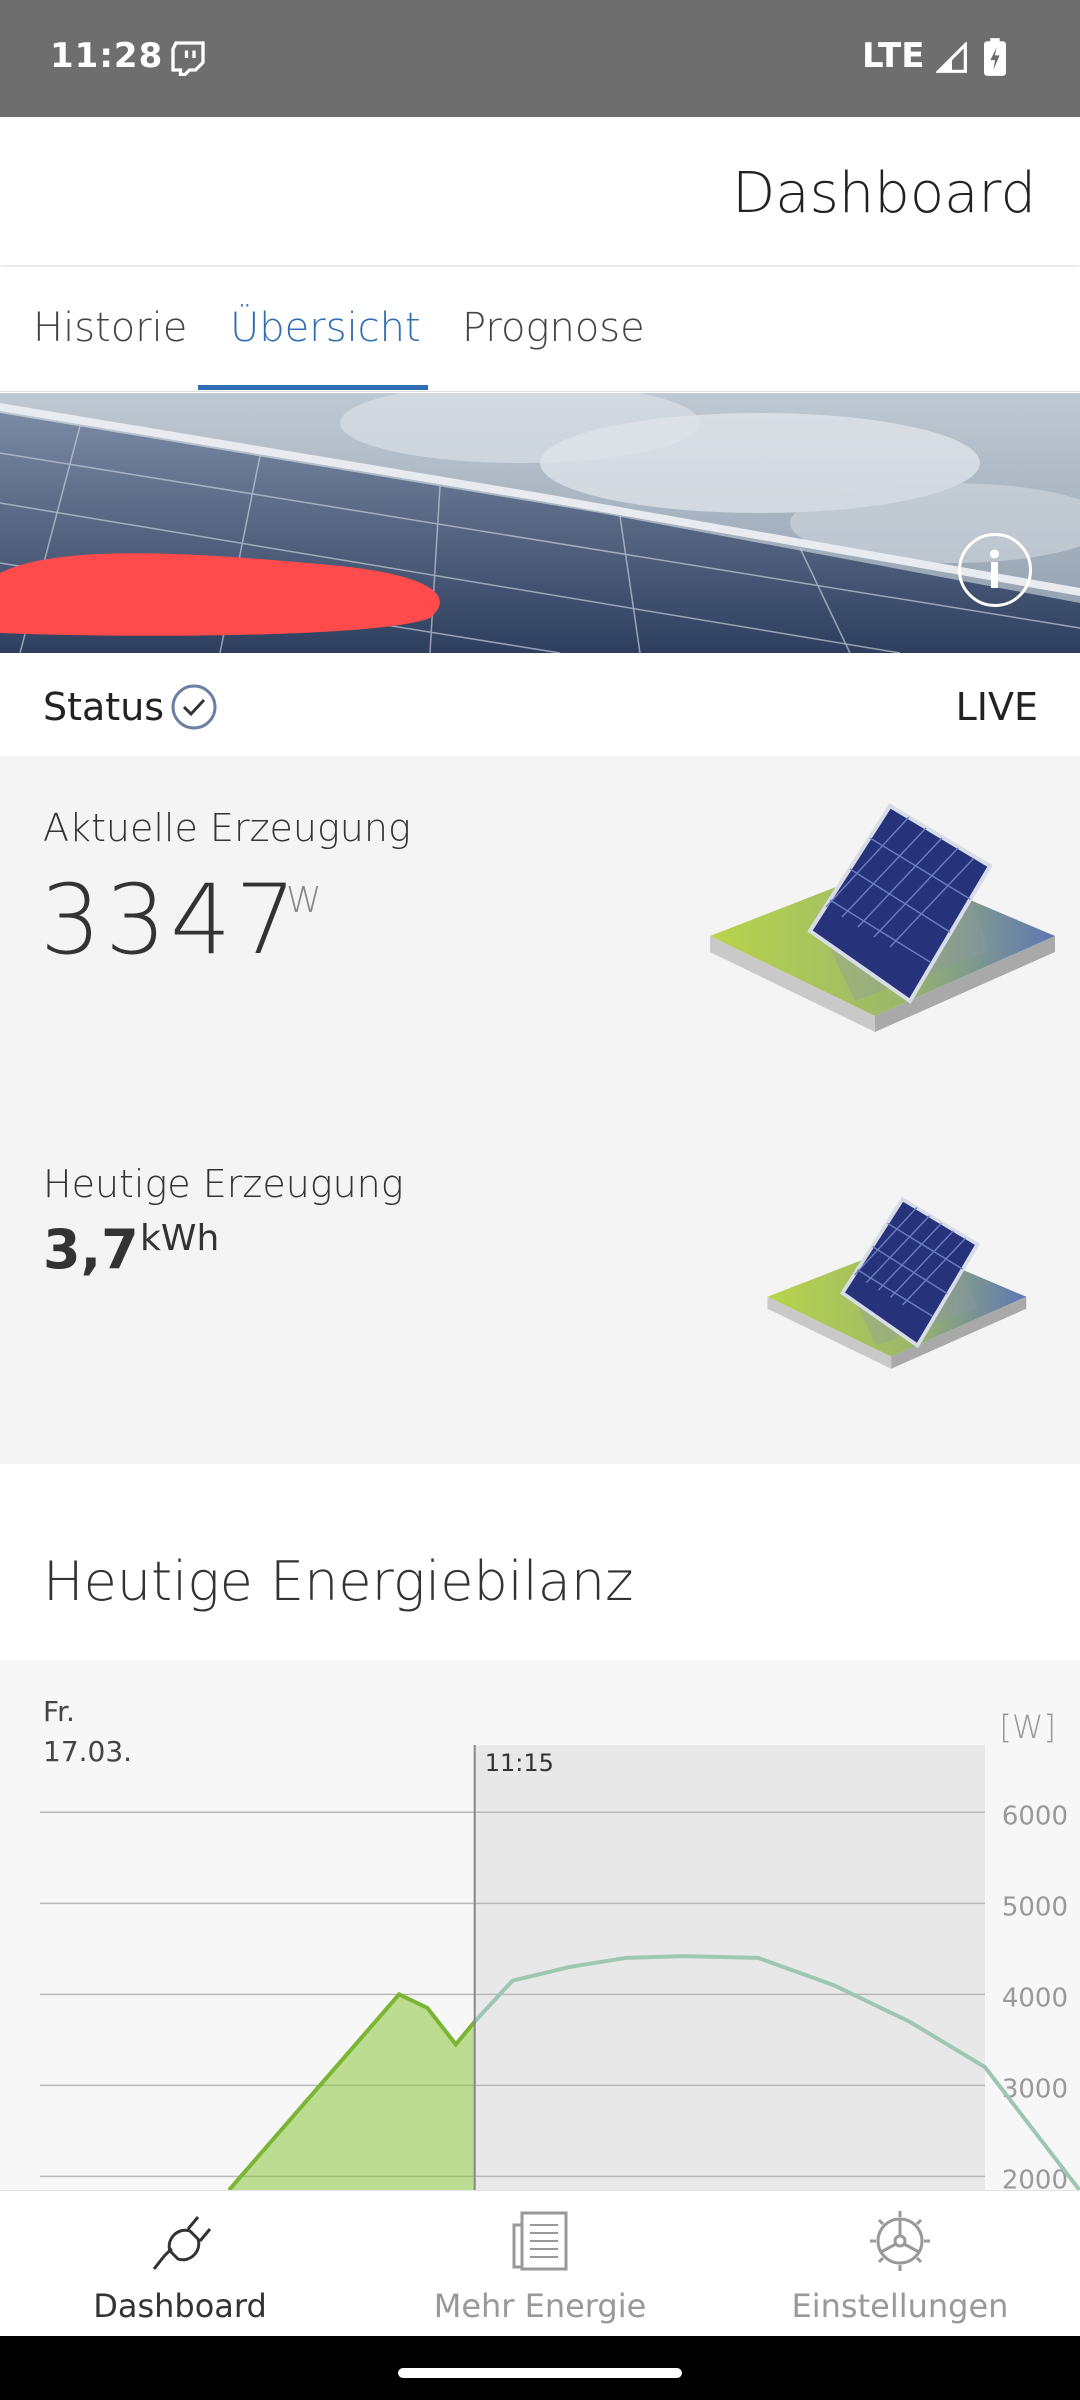 This screenshot has height=2400, width=1080. Describe the element at coordinates (91, 1249) in the screenshot. I see `today-production-value: 3,7` at that location.